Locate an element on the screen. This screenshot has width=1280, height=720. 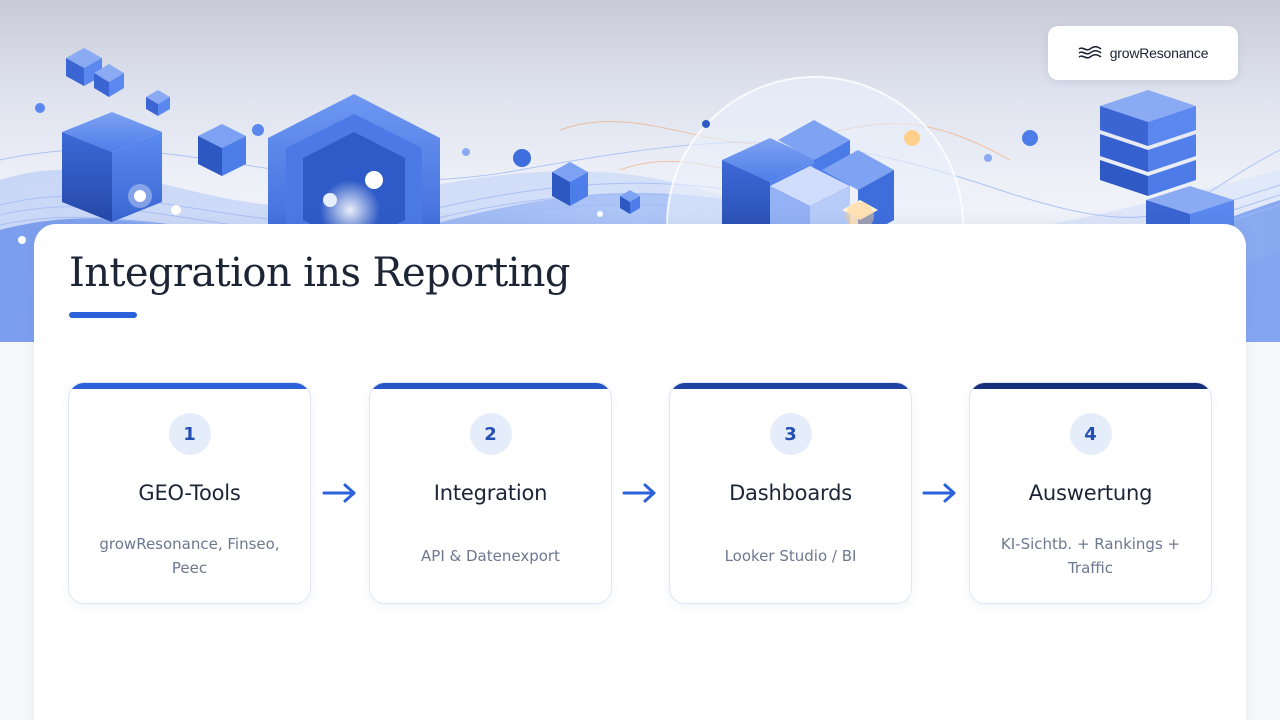
step-description: growResonance, Finseo, Peec is located at coordinates (189, 556).